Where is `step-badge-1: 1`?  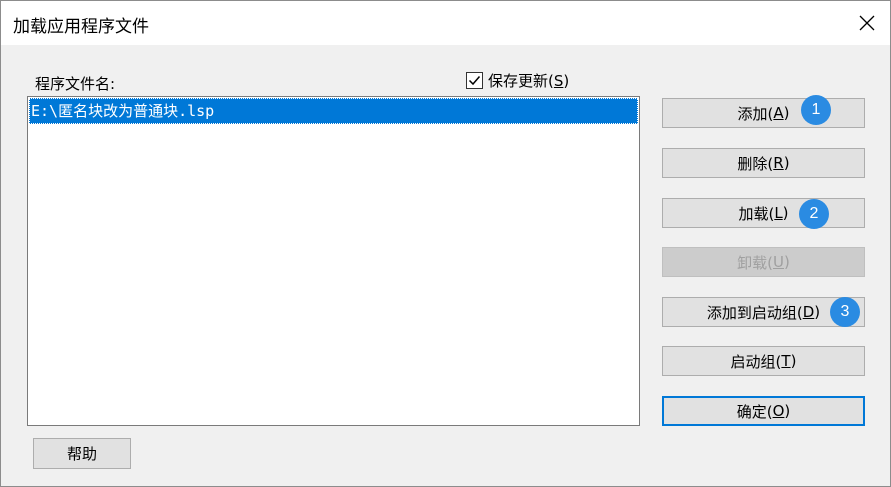 step-badge-1: 1 is located at coordinates (816, 110).